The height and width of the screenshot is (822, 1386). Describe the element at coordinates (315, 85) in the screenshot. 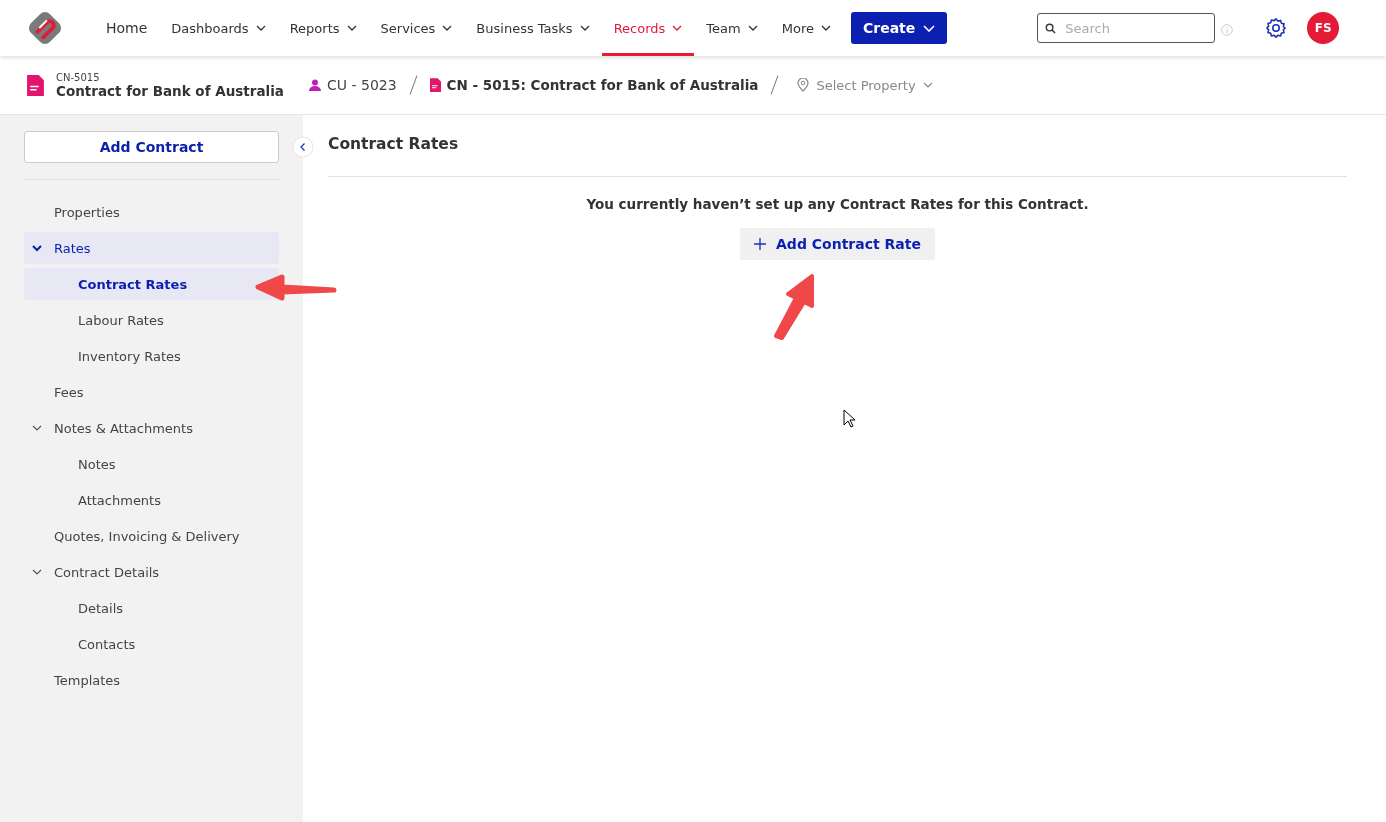

I see `person-icon` at that location.